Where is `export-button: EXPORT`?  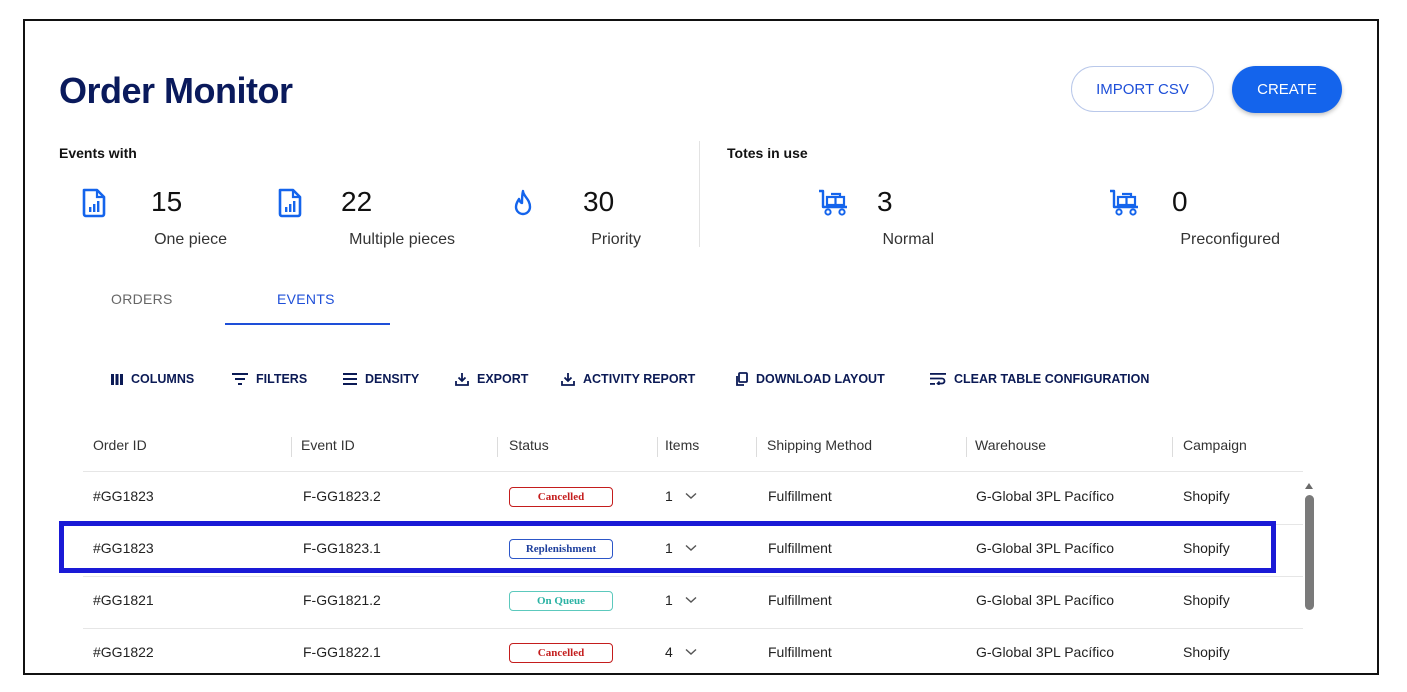 export-button: EXPORT is located at coordinates (491, 379).